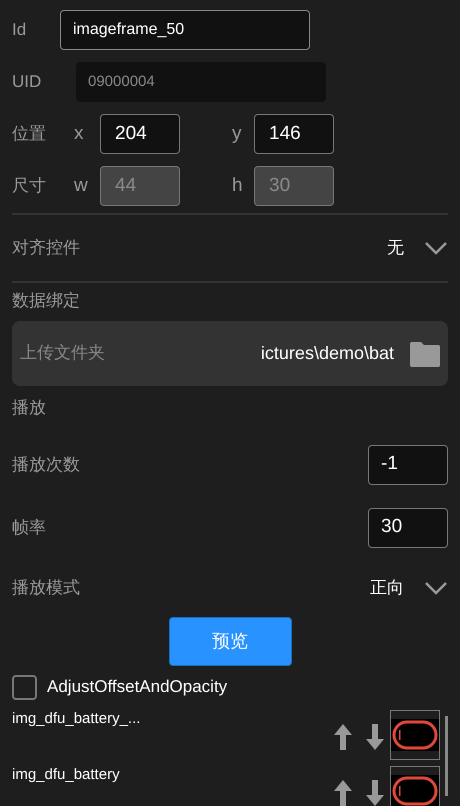 The height and width of the screenshot is (806, 460). I want to click on scrollbar, so click(446, 756).